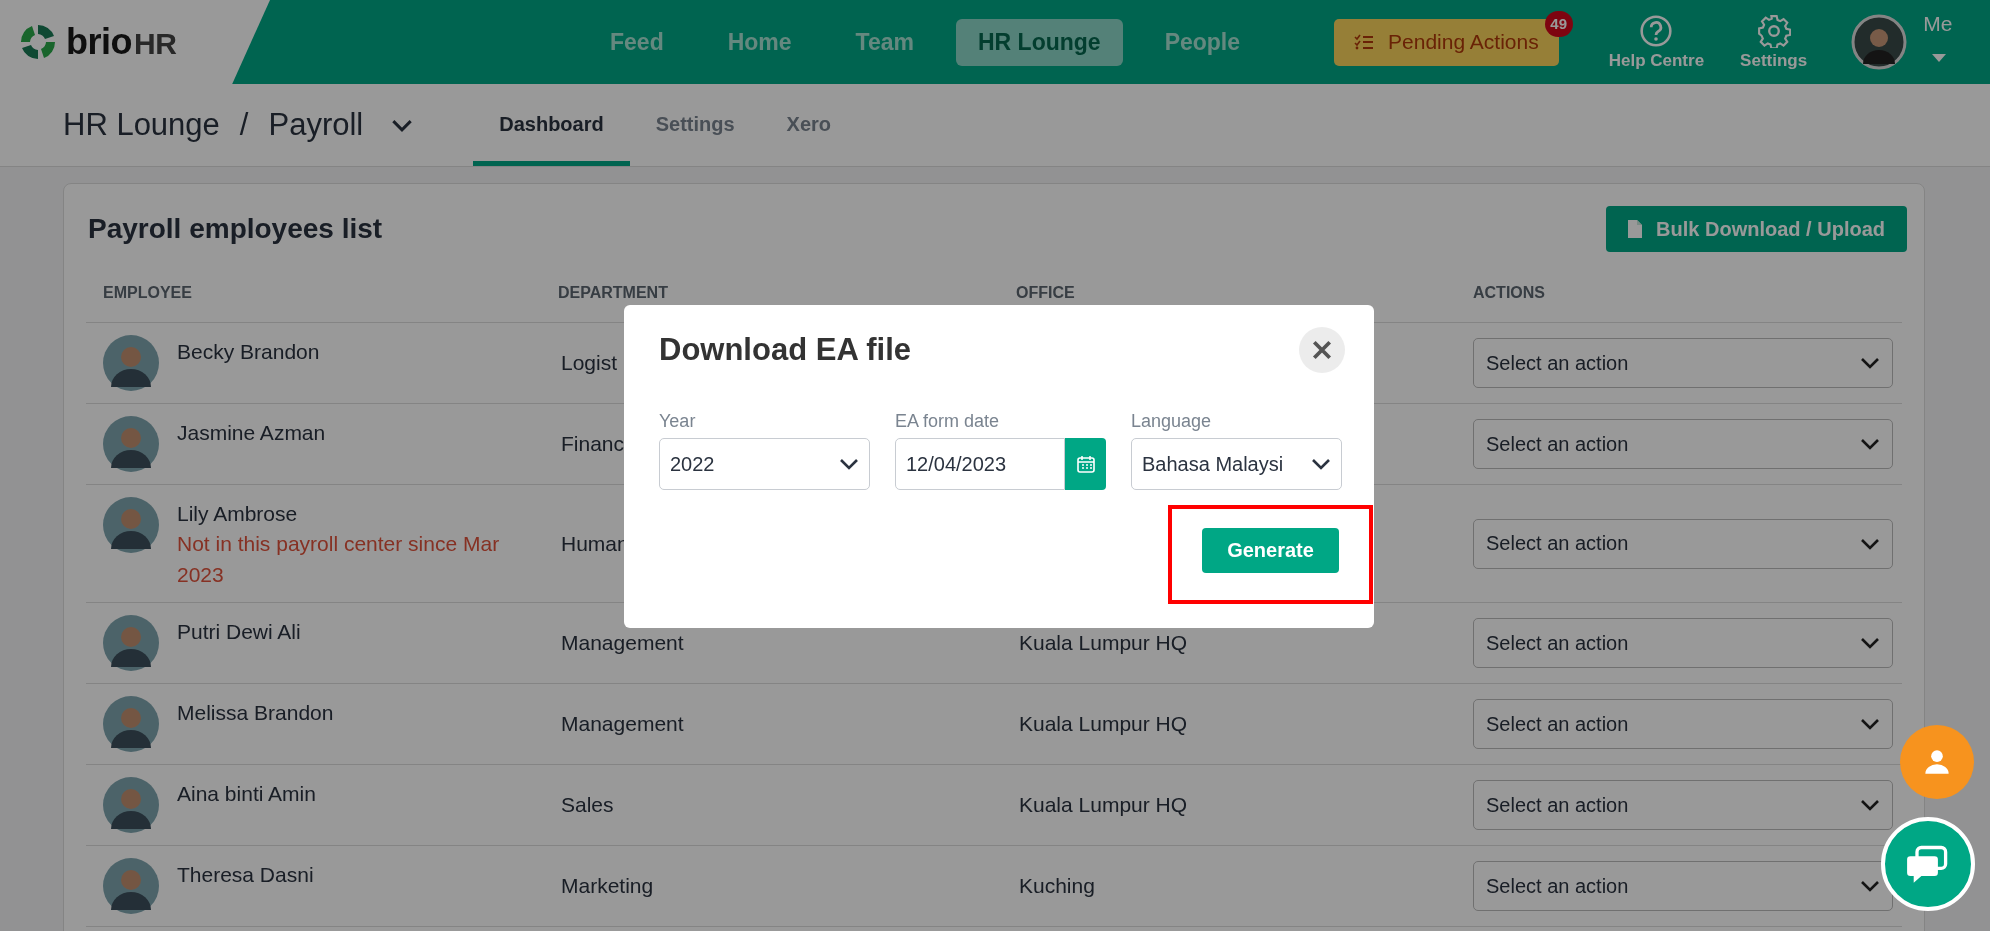 This screenshot has width=1990, height=931. I want to click on employee-name: Theresa Dasni, so click(245, 875).